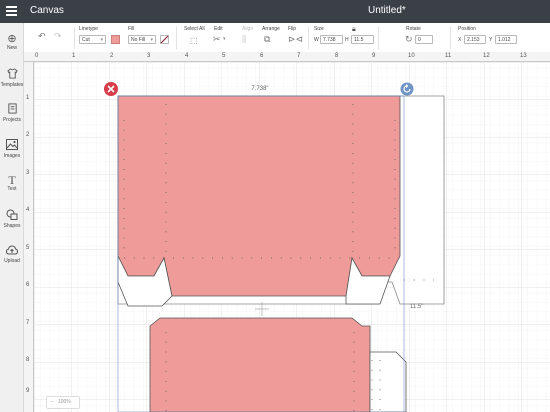 The height and width of the screenshot is (412, 550). I want to click on box-side-flap, so click(388, 381).